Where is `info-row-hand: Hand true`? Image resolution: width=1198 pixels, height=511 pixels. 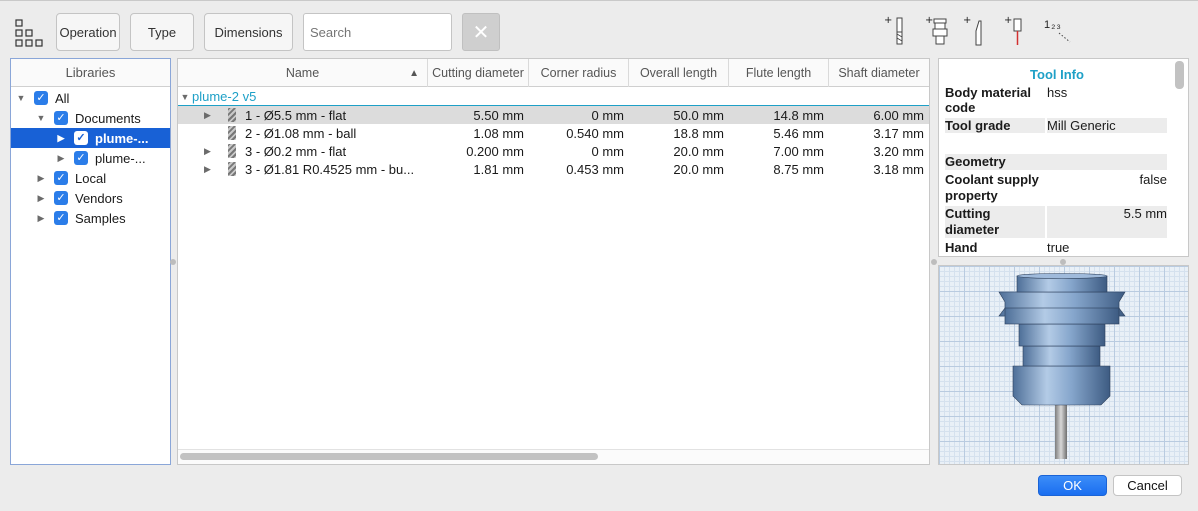
info-row-hand: Hand true is located at coordinates (1056, 248).